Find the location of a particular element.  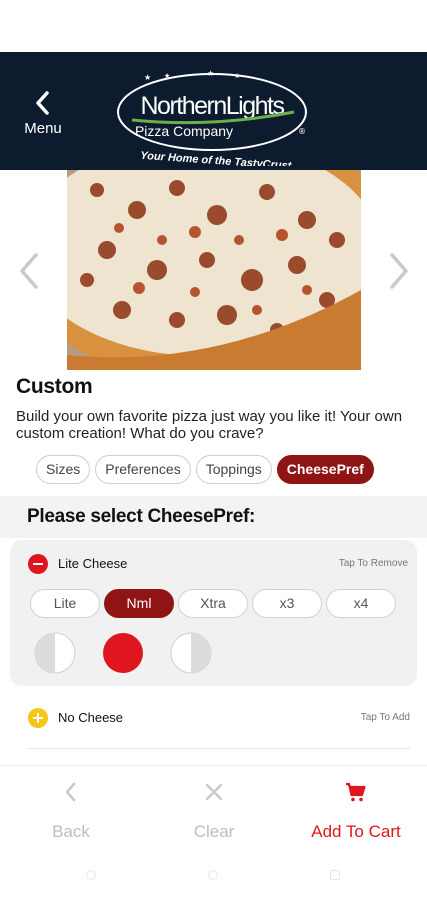

whole-pizza-icon is located at coordinates (123, 653).